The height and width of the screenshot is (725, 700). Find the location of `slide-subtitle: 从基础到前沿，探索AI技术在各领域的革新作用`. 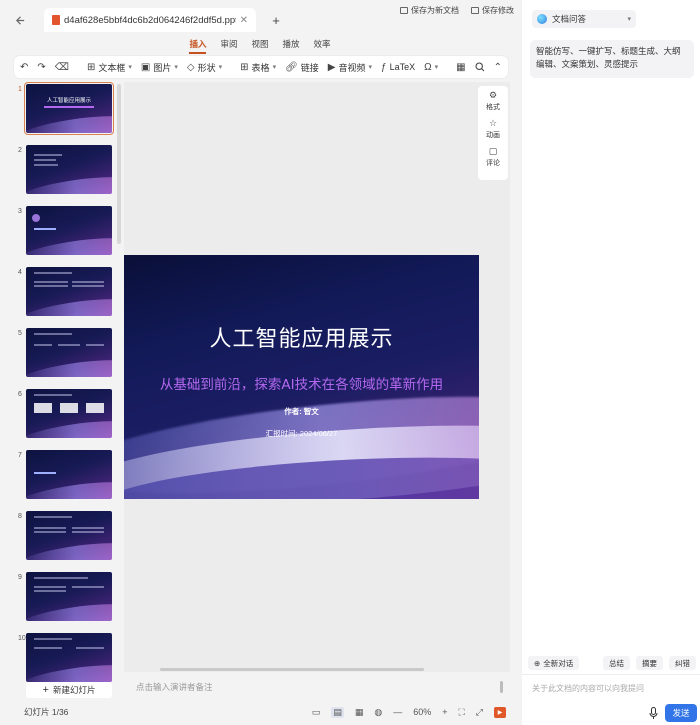

slide-subtitle: 从基础到前沿，探索AI技术在各领域的革新作用 is located at coordinates (301, 383).